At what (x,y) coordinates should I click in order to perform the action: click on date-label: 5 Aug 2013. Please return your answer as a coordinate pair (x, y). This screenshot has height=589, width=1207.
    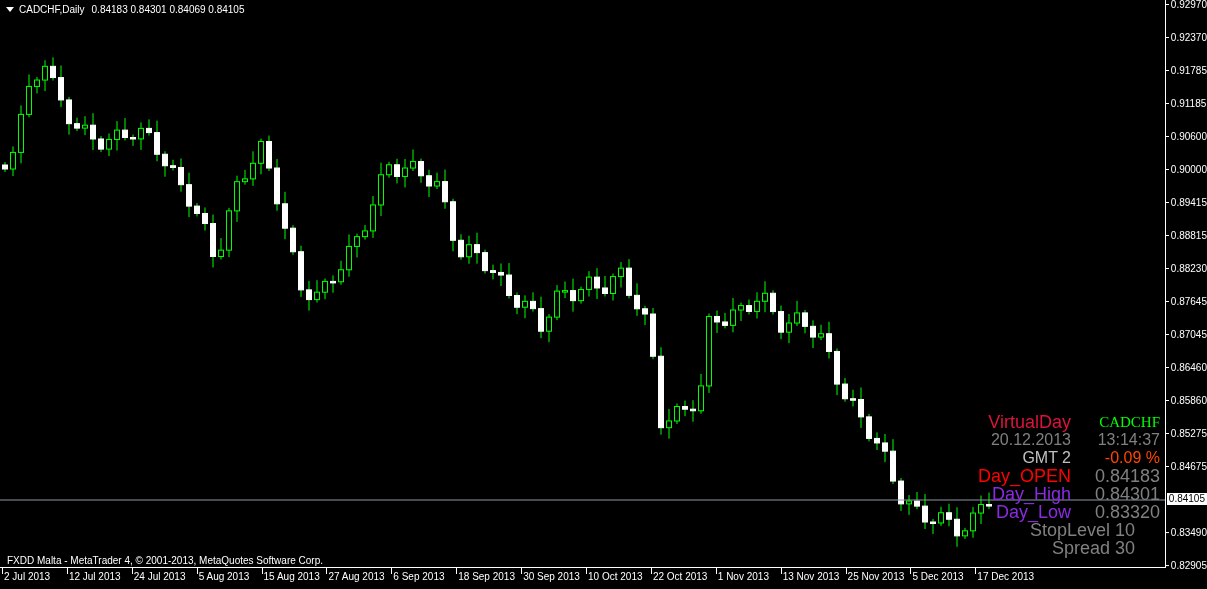
    Looking at the image, I should click on (224, 576).